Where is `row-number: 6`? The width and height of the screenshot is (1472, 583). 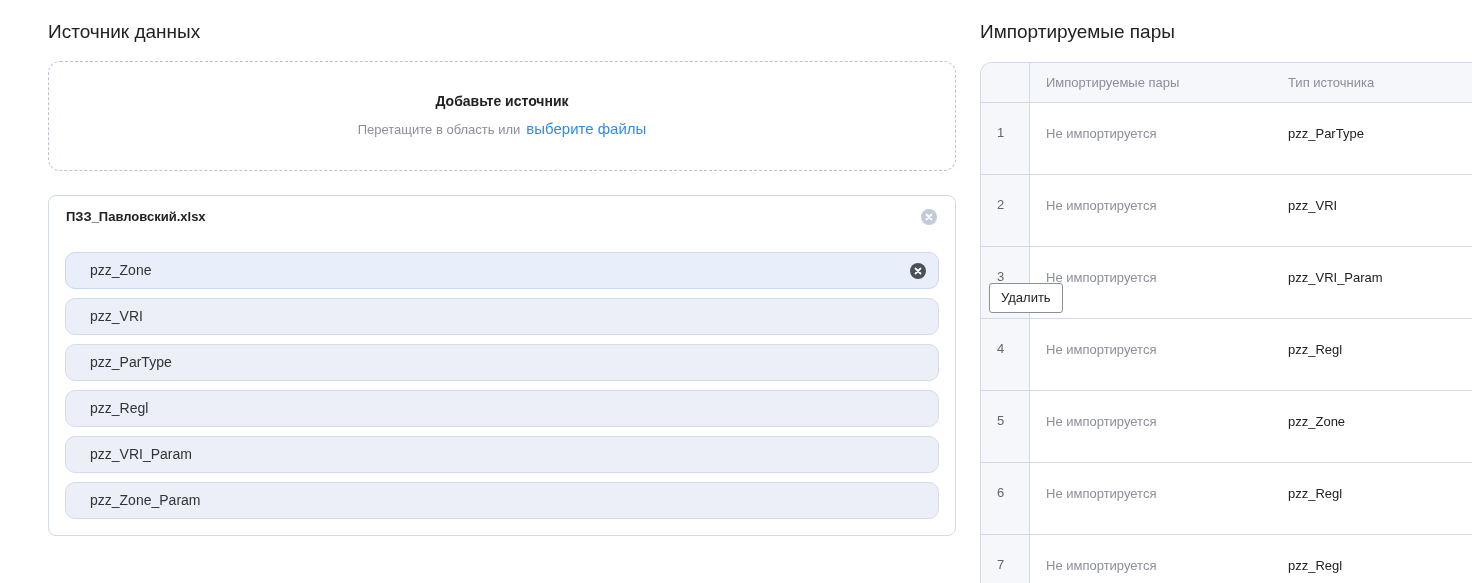
row-number: 6 is located at coordinates (1001, 492).